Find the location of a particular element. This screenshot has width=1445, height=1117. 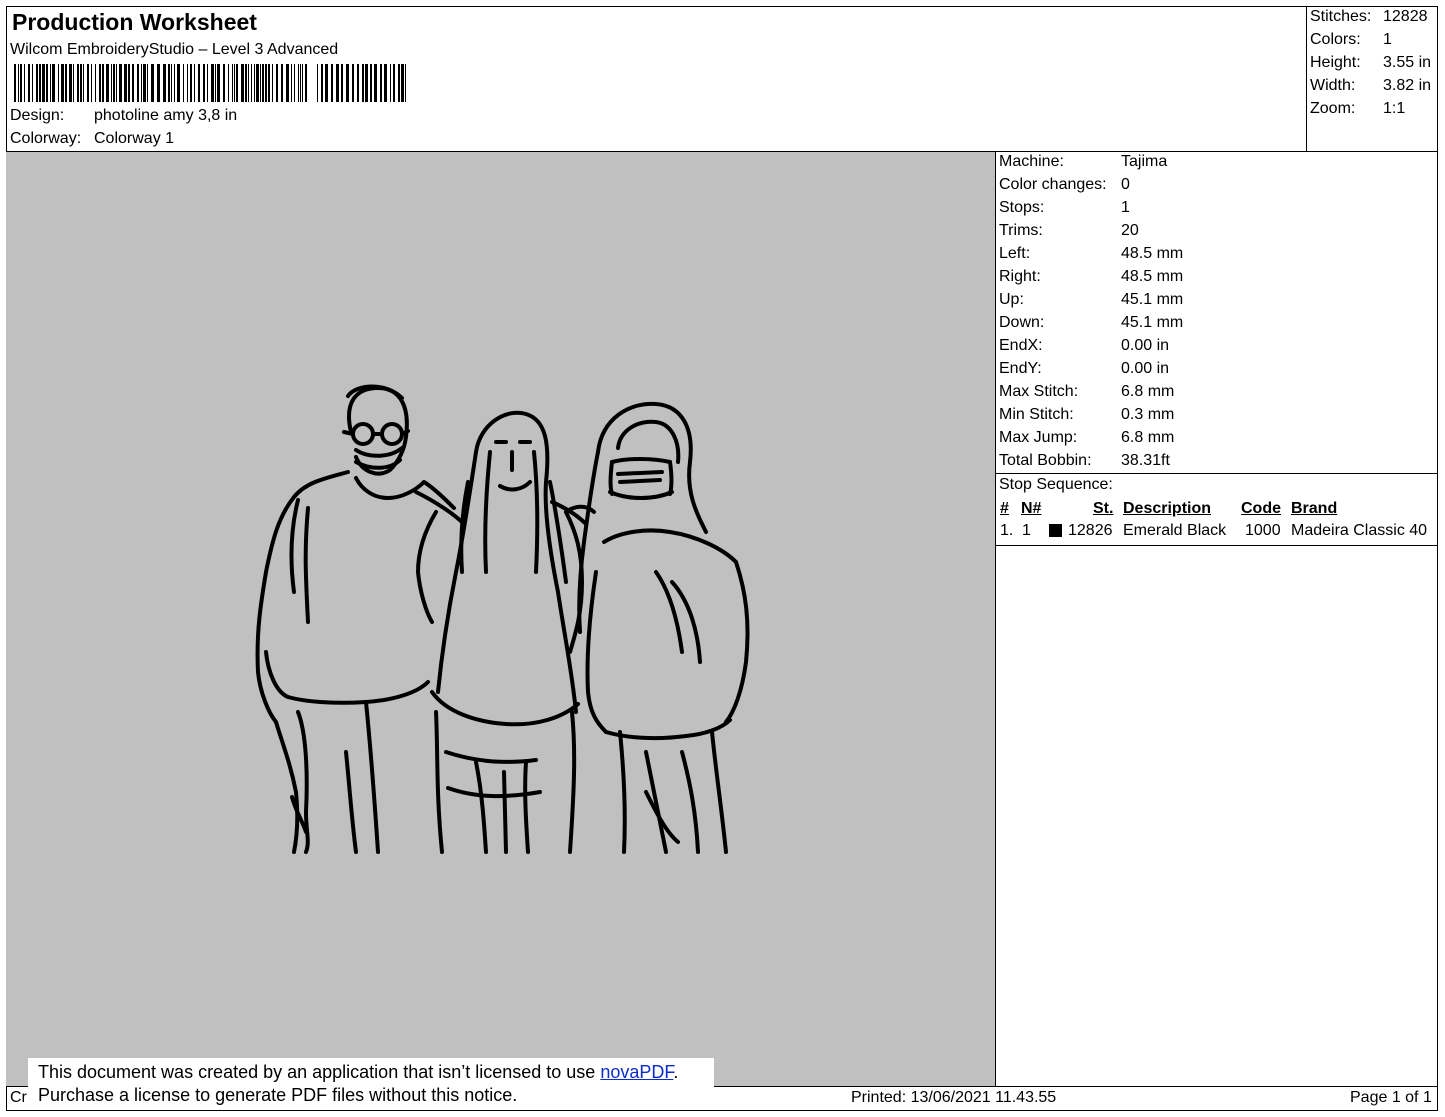

stat-value: Tajima is located at coordinates (1144, 161).